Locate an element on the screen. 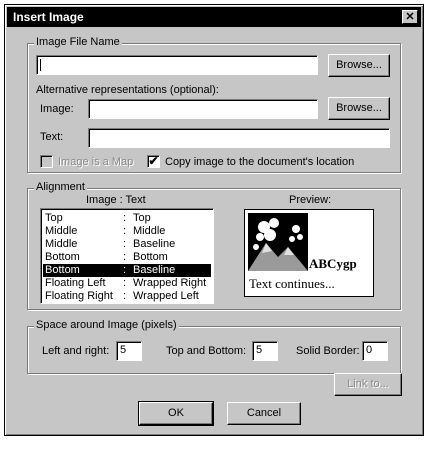 This screenshot has height=449, width=445. top-bottom-label: Top and Bottom: is located at coordinates (206, 351).